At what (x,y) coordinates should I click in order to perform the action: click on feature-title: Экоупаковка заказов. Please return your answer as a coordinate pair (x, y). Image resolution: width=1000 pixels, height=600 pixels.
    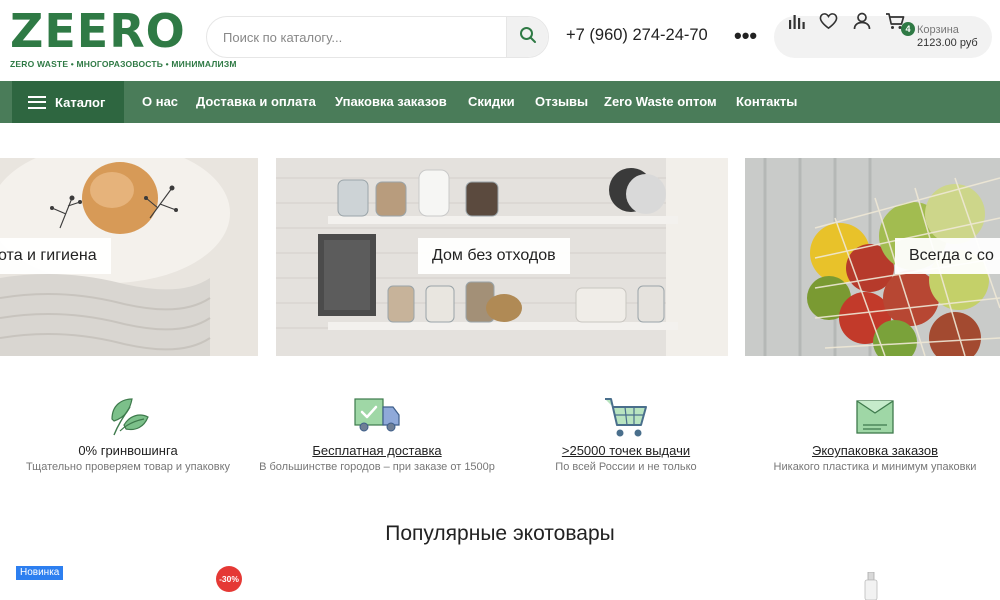
    Looking at the image, I should click on (875, 450).